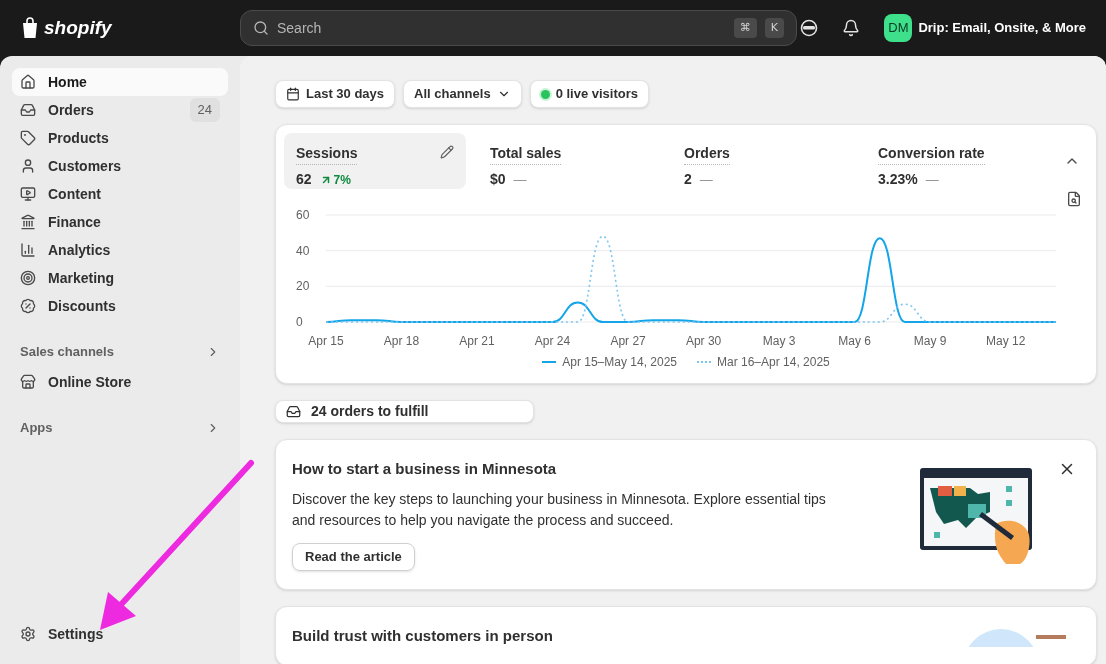 This screenshot has width=1106, height=664. What do you see at coordinates (569, 161) in the screenshot?
I see `metric-tile: Total sales $0 —` at bounding box center [569, 161].